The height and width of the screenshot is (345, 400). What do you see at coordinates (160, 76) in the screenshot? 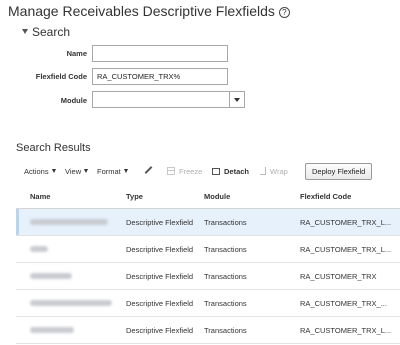
I see `flexfield-code-input` at bounding box center [160, 76].